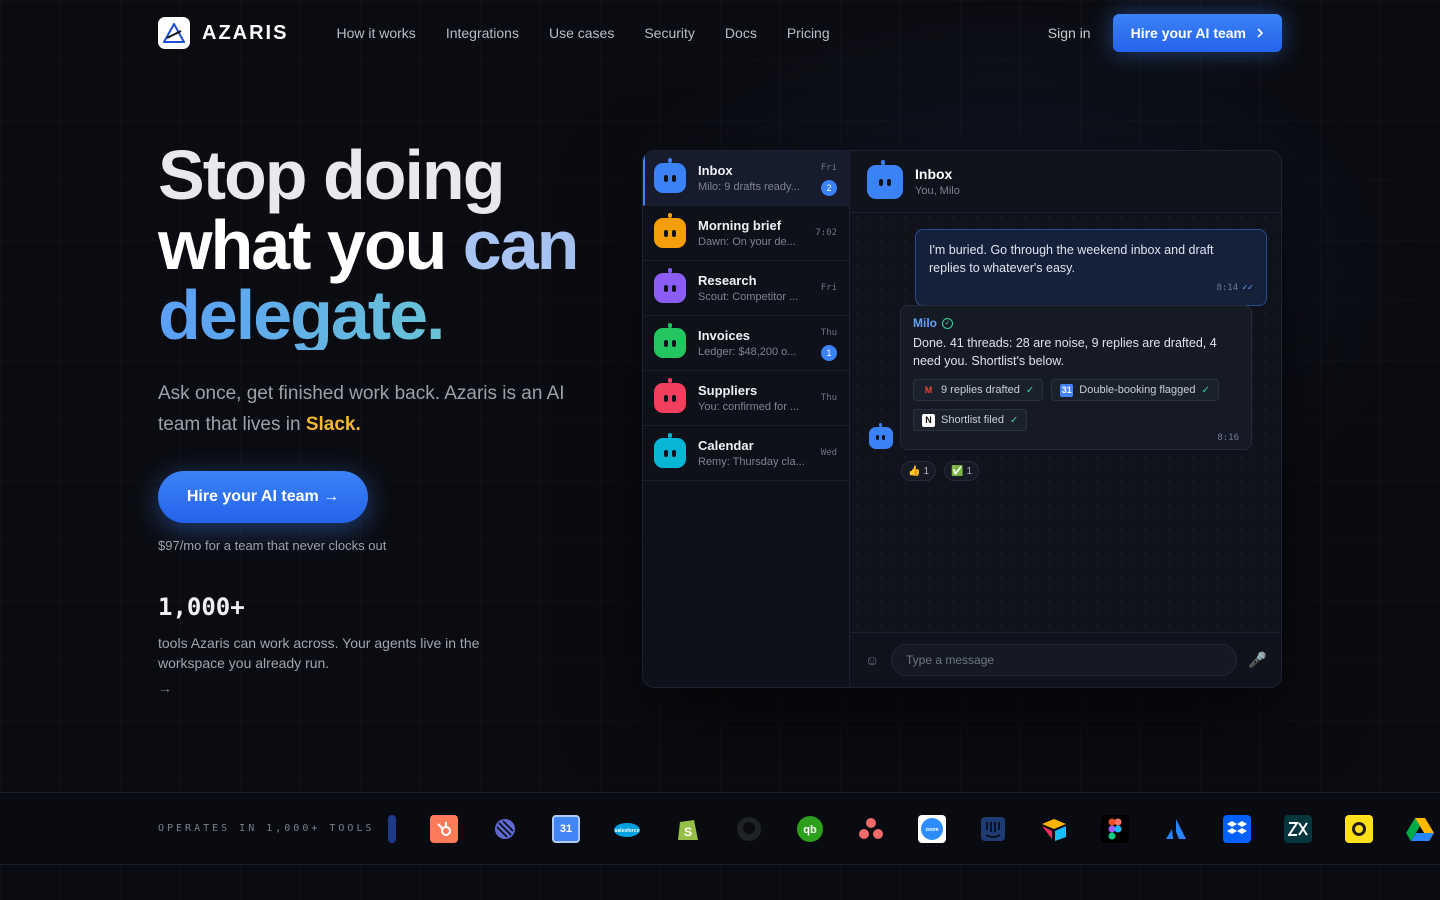  Describe the element at coordinates (1064, 660) in the screenshot. I see `message-input: Type a message` at that location.